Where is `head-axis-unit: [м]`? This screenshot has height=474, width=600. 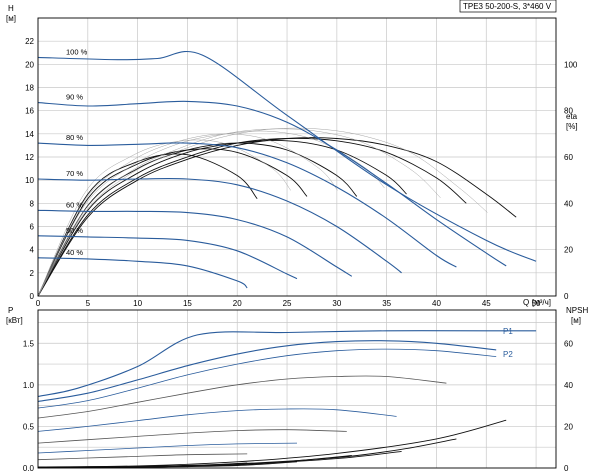
head-axis-unit: [м] is located at coordinates (11, 18).